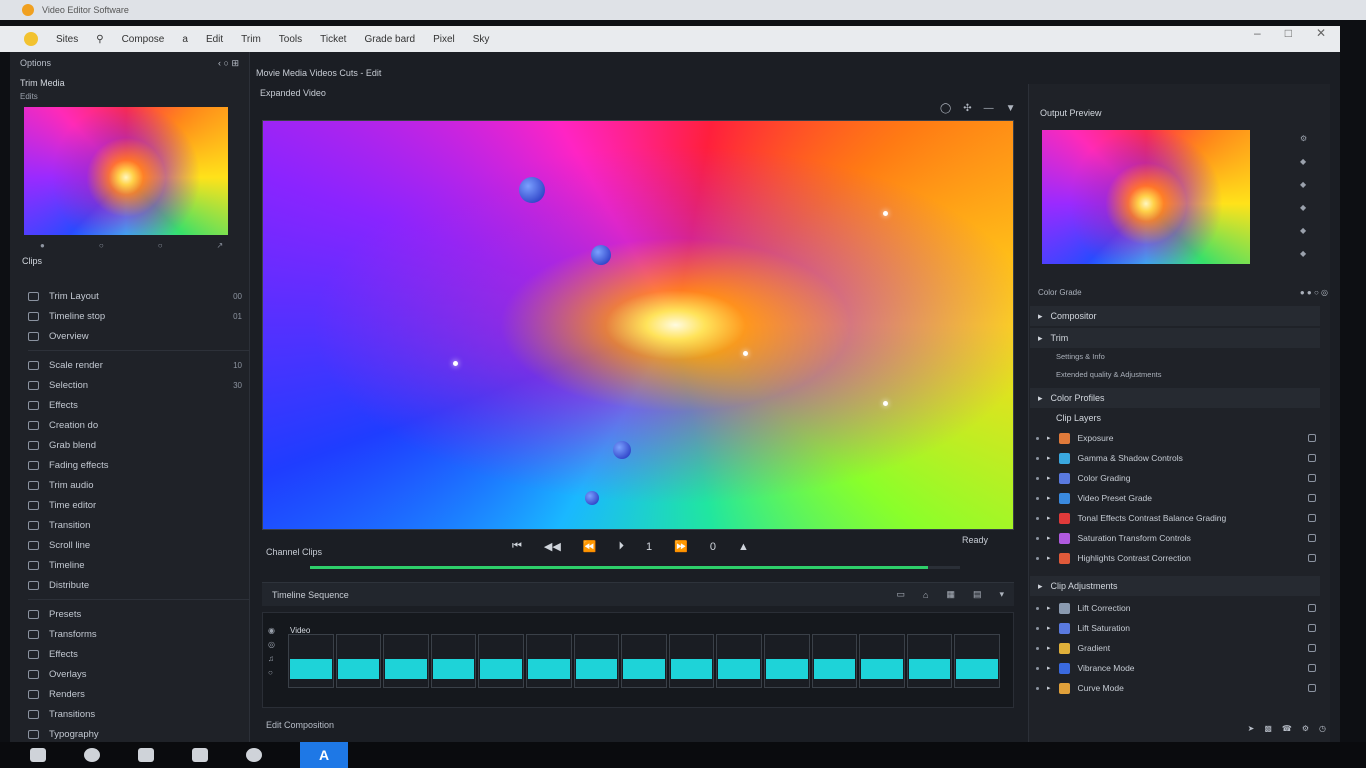 This screenshot has height=768, width=1366. Describe the element at coordinates (1176, 458) in the screenshot. I see `layer-item: ▸ Gamma & Shadow Controls` at that location.